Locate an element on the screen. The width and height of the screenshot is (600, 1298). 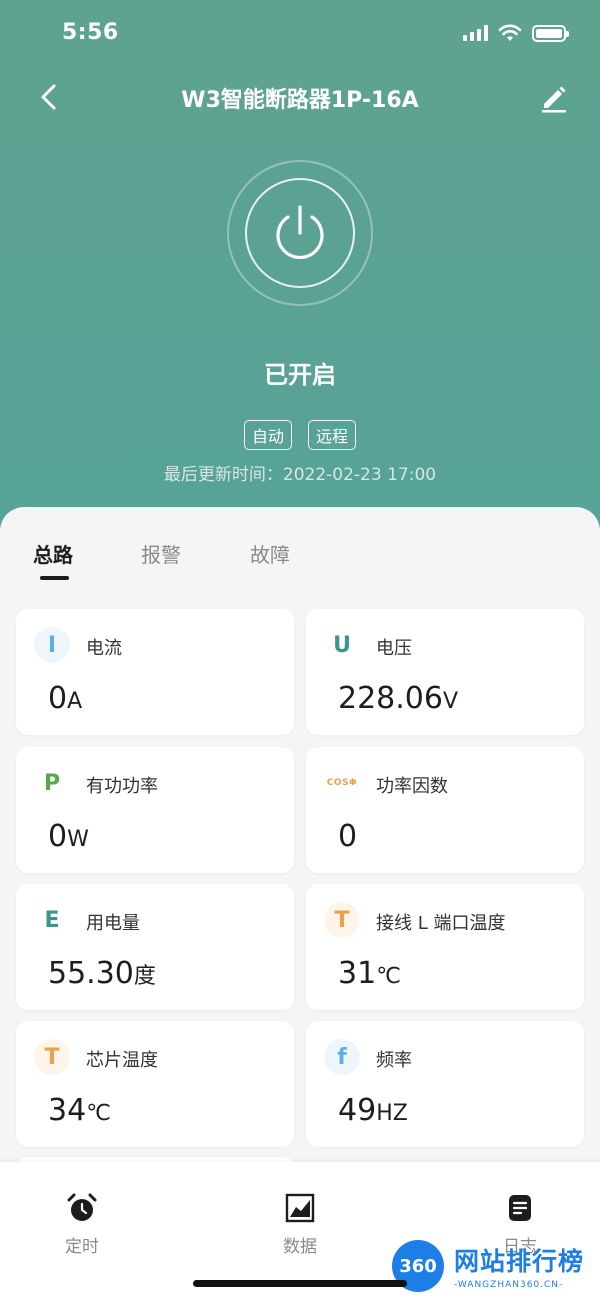
tab-total: 总路 is located at coordinates (53, 553).